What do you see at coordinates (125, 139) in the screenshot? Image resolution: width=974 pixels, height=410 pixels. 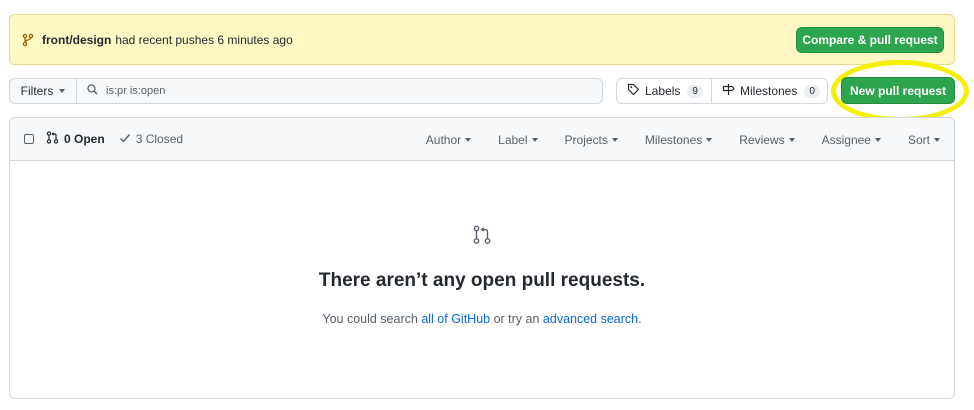 I see `check-icon` at bounding box center [125, 139].